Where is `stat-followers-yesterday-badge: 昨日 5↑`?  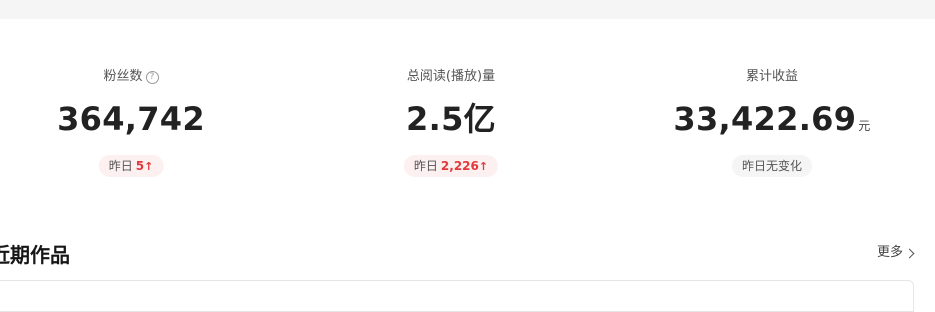 stat-followers-yesterday-badge: 昨日 5↑ is located at coordinates (131, 166).